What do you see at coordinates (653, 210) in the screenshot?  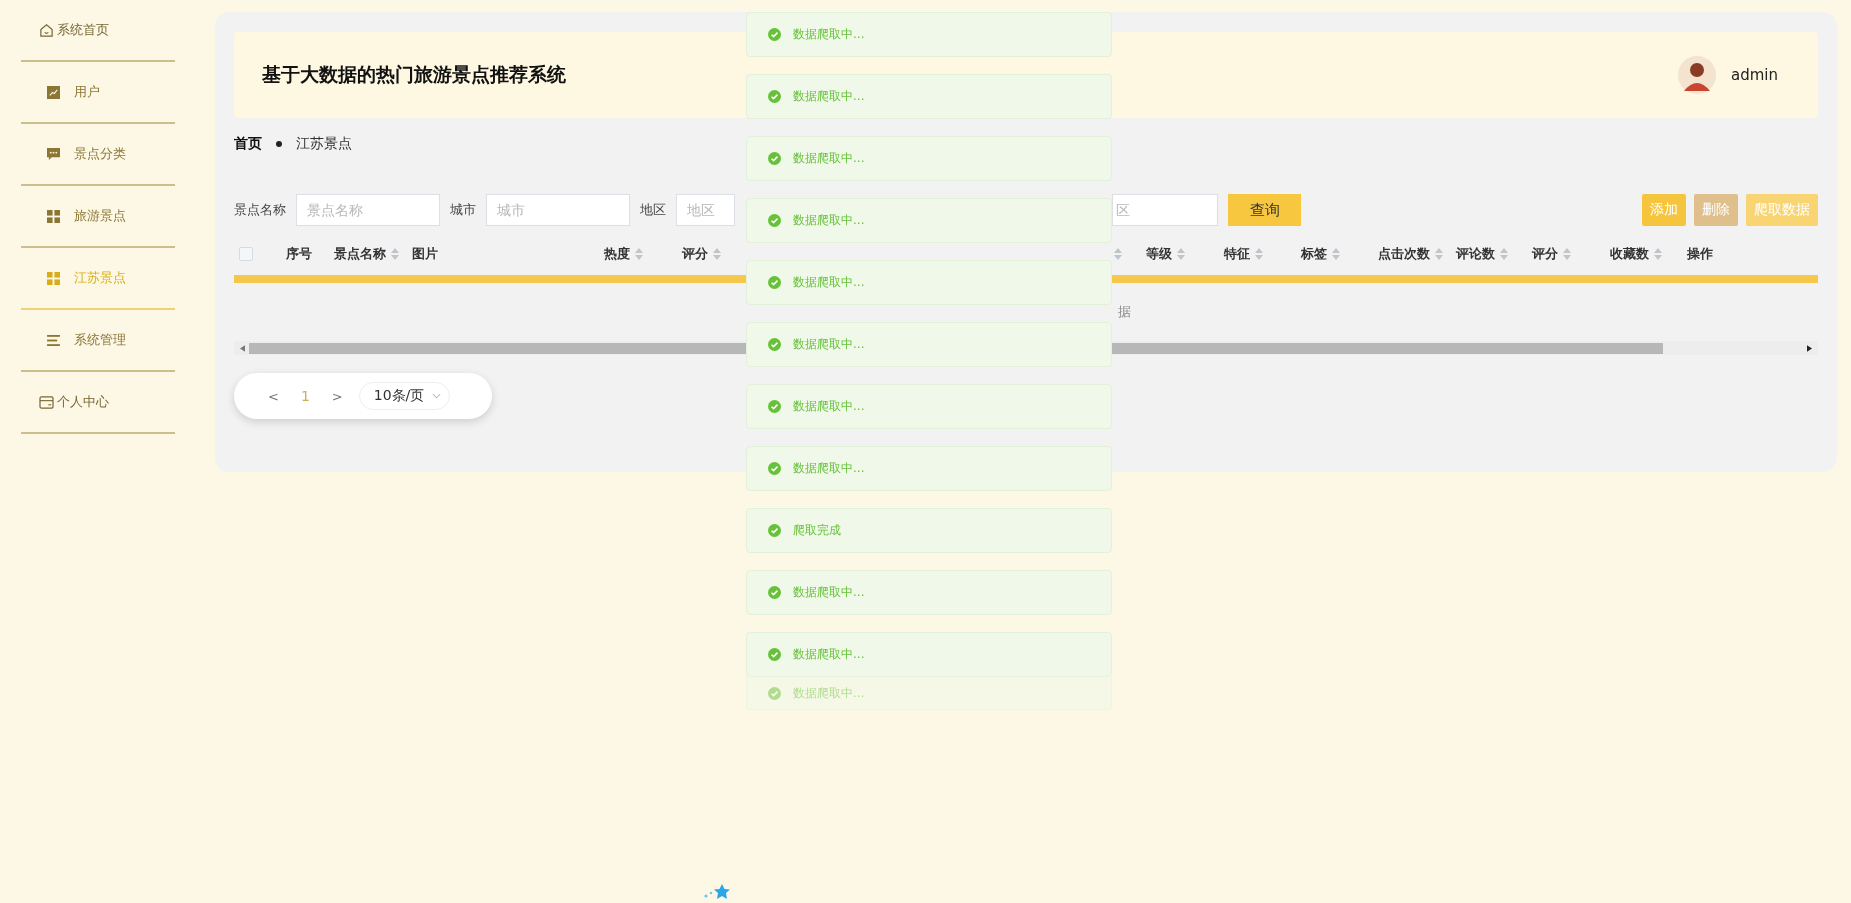 I see `field-label: 地区` at bounding box center [653, 210].